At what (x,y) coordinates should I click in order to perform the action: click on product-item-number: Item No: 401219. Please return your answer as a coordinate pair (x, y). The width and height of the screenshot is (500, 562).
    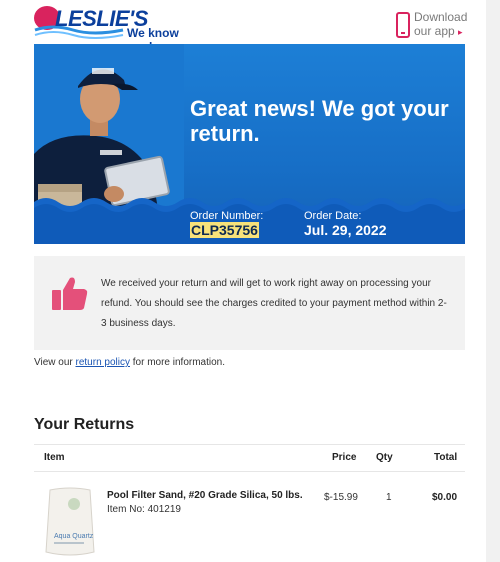
    Looking at the image, I should click on (144, 509).